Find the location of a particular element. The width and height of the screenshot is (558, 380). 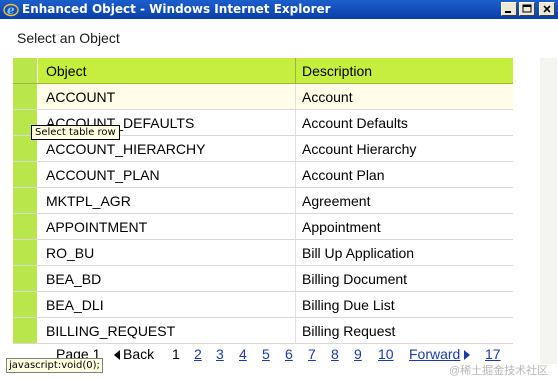

object-cell: BILLING_REQUEST is located at coordinates (166, 330).